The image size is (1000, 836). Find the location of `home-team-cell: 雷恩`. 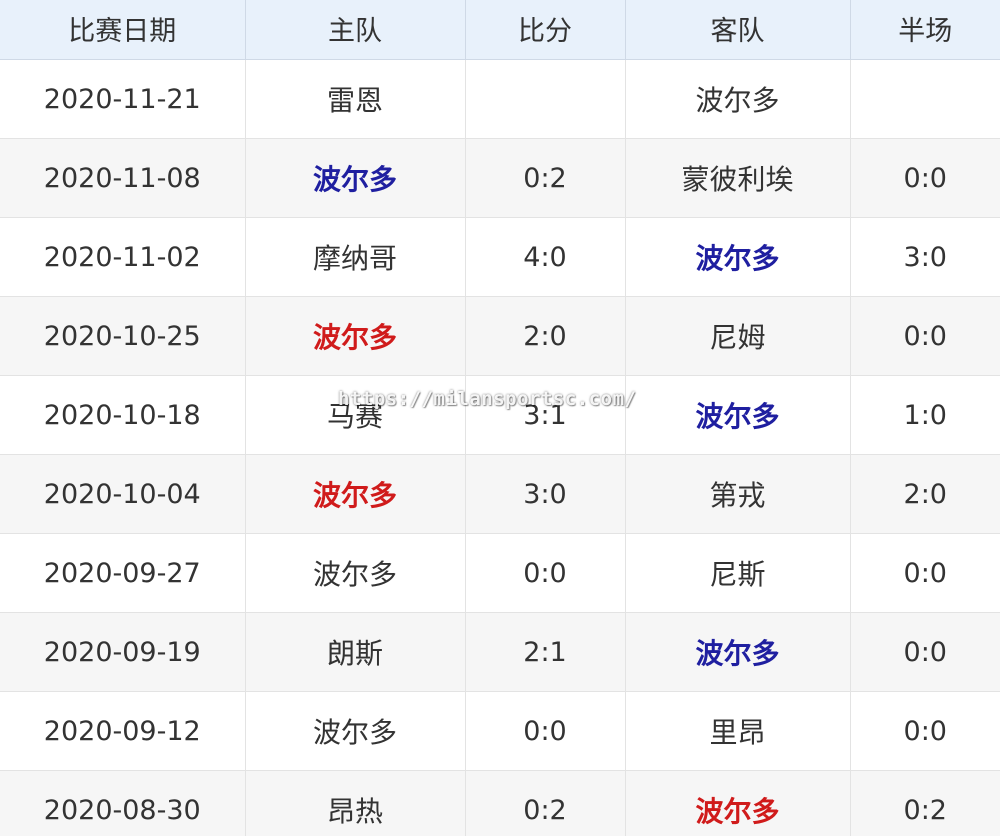

home-team-cell: 雷恩 is located at coordinates (355, 99).